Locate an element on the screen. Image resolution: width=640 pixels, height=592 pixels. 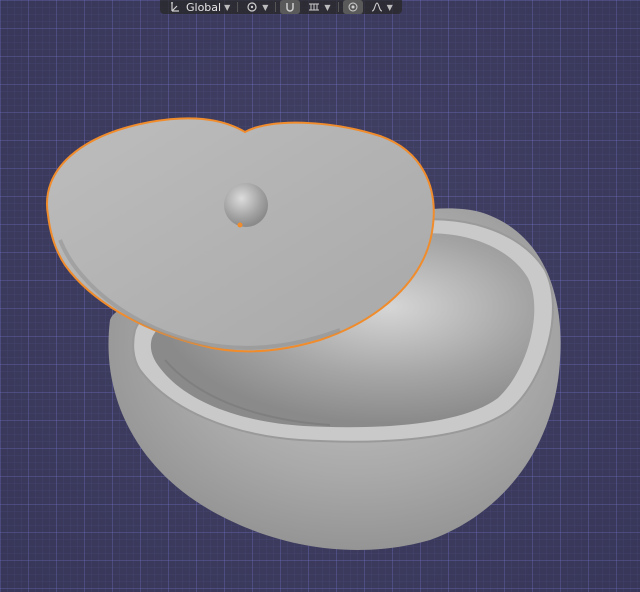
viewport-header-toolbar: Global ▼ ▼ ▼ ▼ is located at coordinates (281, 7).